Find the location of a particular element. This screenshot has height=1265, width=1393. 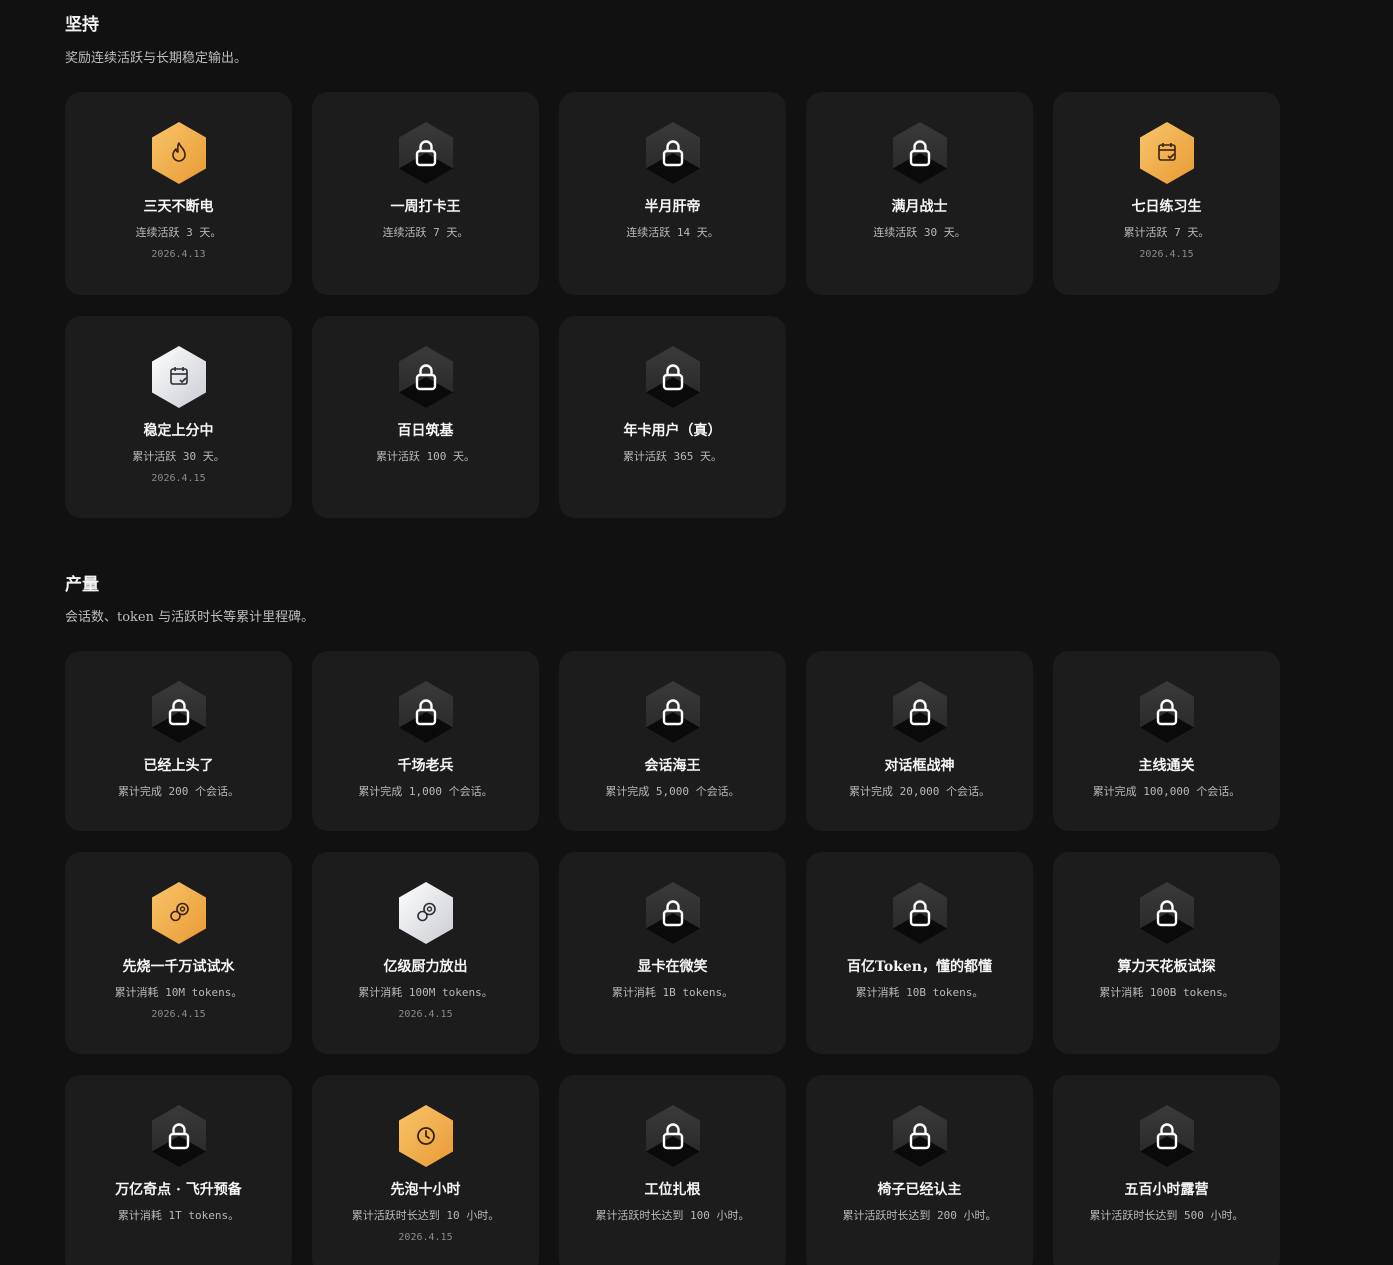

achievement-card: 百日筑基累计活跃 100 天。 is located at coordinates (425, 417).